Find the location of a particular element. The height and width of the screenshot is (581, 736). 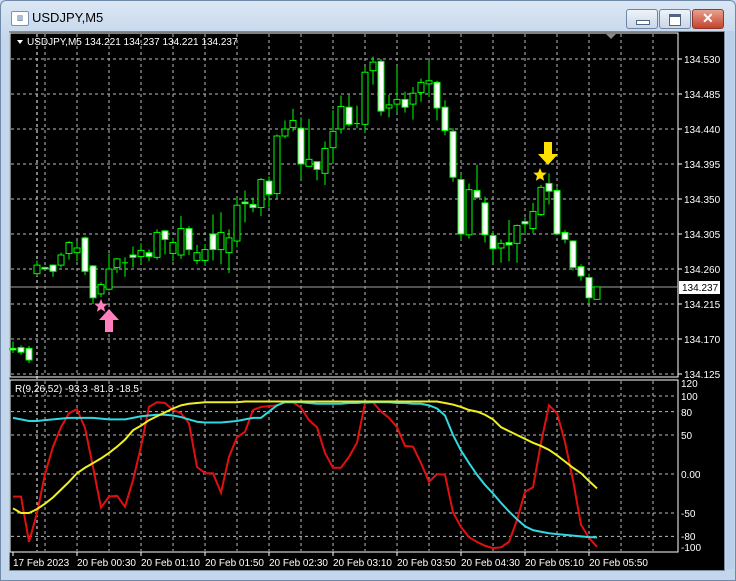

price-tick-label: 134.485 is located at coordinates (702, 95).